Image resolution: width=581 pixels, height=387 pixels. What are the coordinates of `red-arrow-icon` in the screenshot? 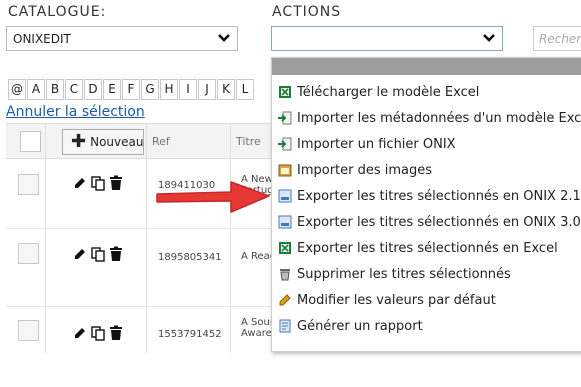 It's located at (213, 197).